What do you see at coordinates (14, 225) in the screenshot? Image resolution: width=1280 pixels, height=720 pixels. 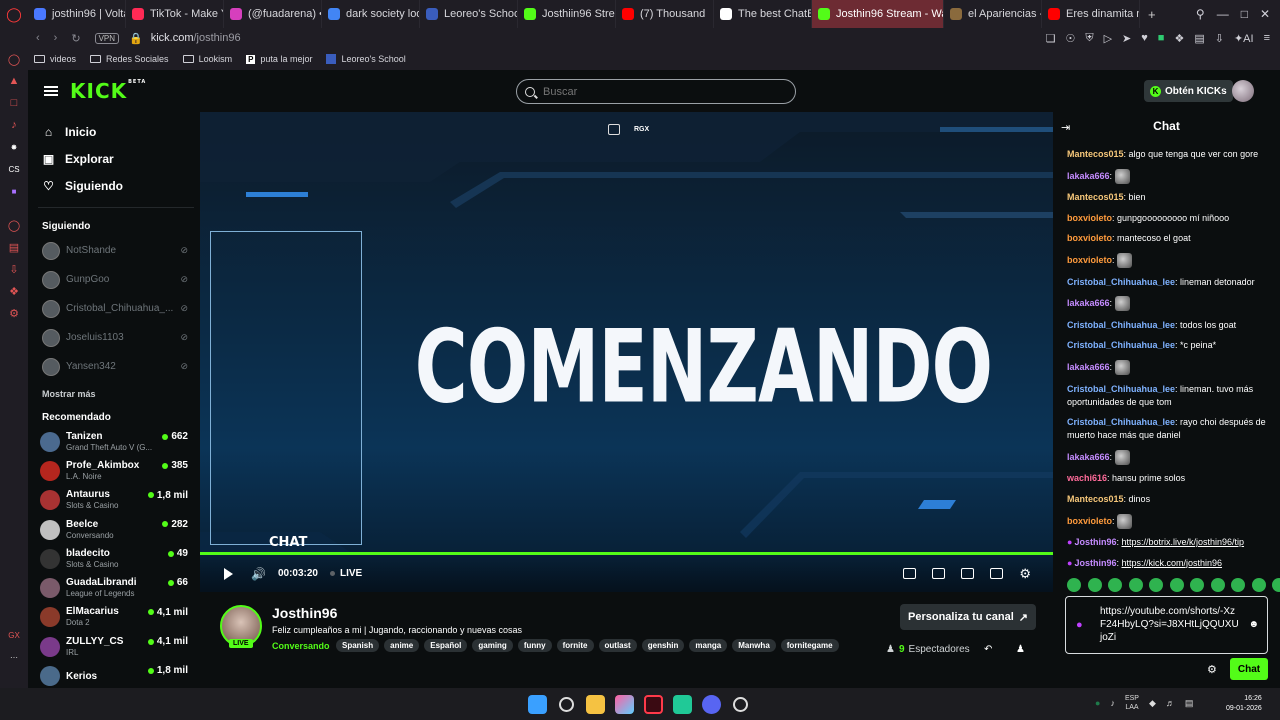 I see `history-icon: ◯` at bounding box center [14, 225].